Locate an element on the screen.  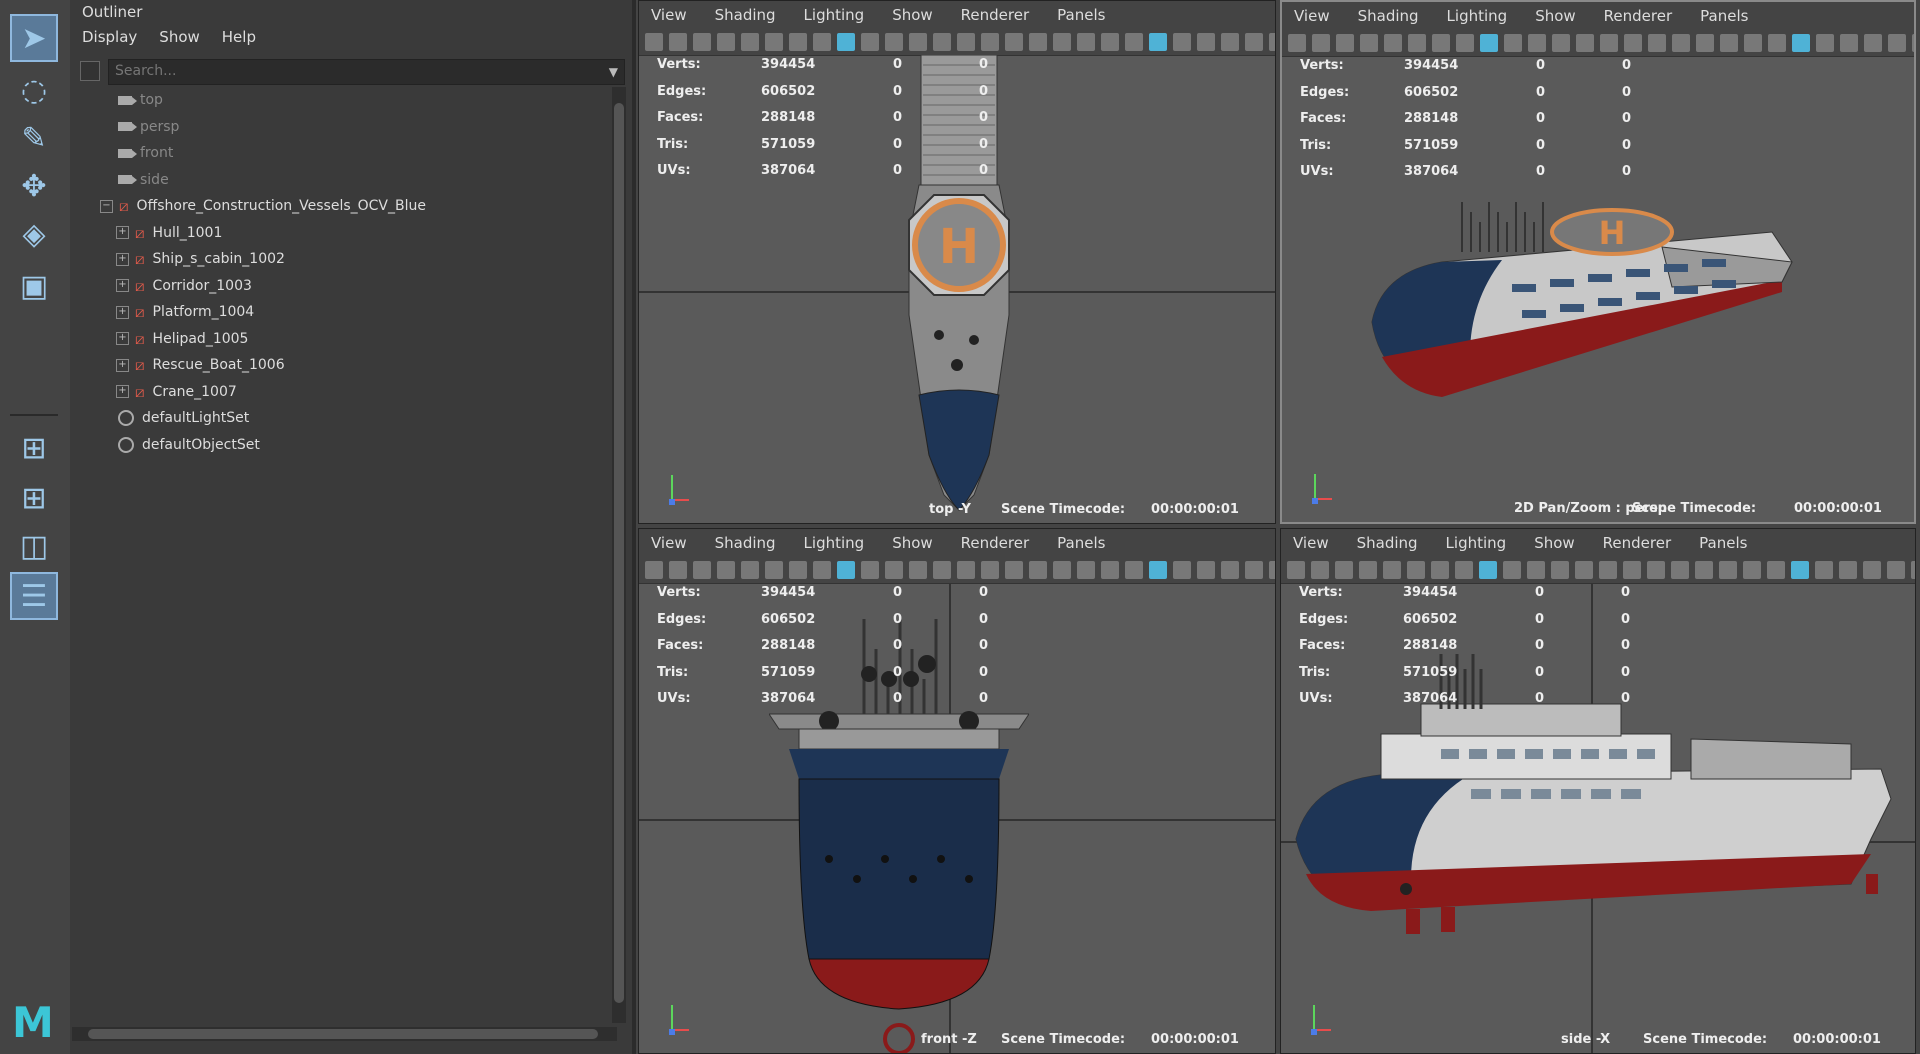
four-view-layout-icon: ⊞ is located at coordinates (34, 498).